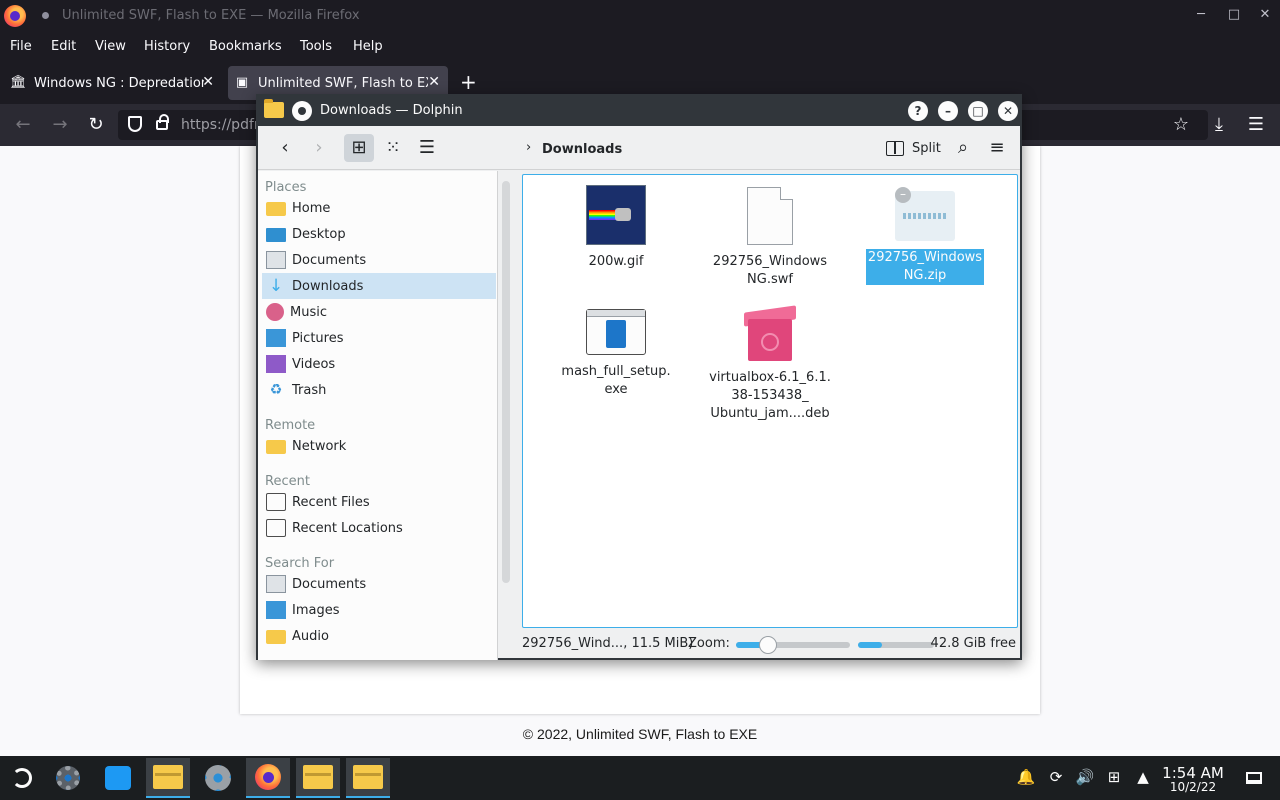 Image resolution: width=1280 pixels, height=800 pixels. Describe the element at coordinates (379, 338) in the screenshot. I see `sidebar-item-pictures: Pictures` at that location.